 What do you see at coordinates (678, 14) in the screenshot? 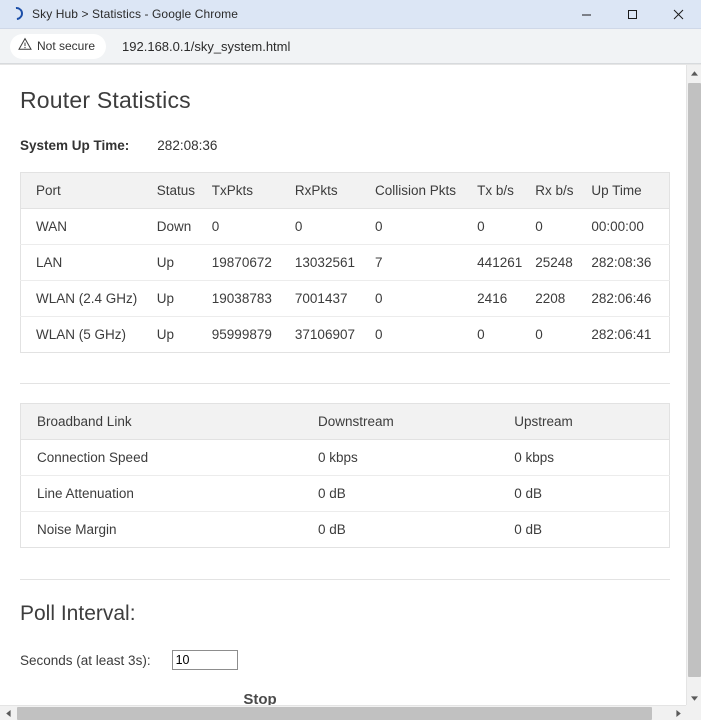
I see `close-button` at bounding box center [678, 14].